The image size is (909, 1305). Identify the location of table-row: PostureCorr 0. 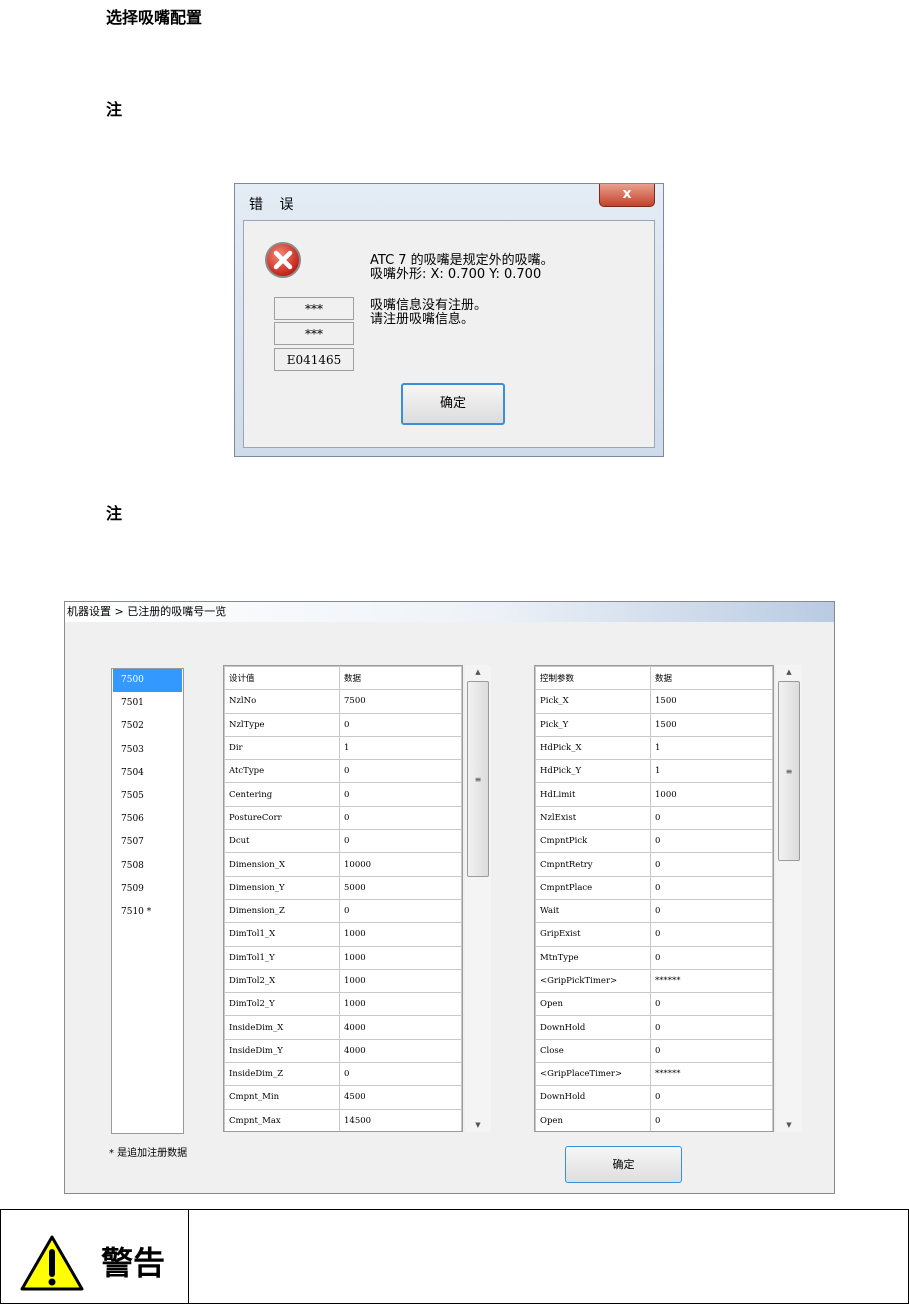
(343, 818).